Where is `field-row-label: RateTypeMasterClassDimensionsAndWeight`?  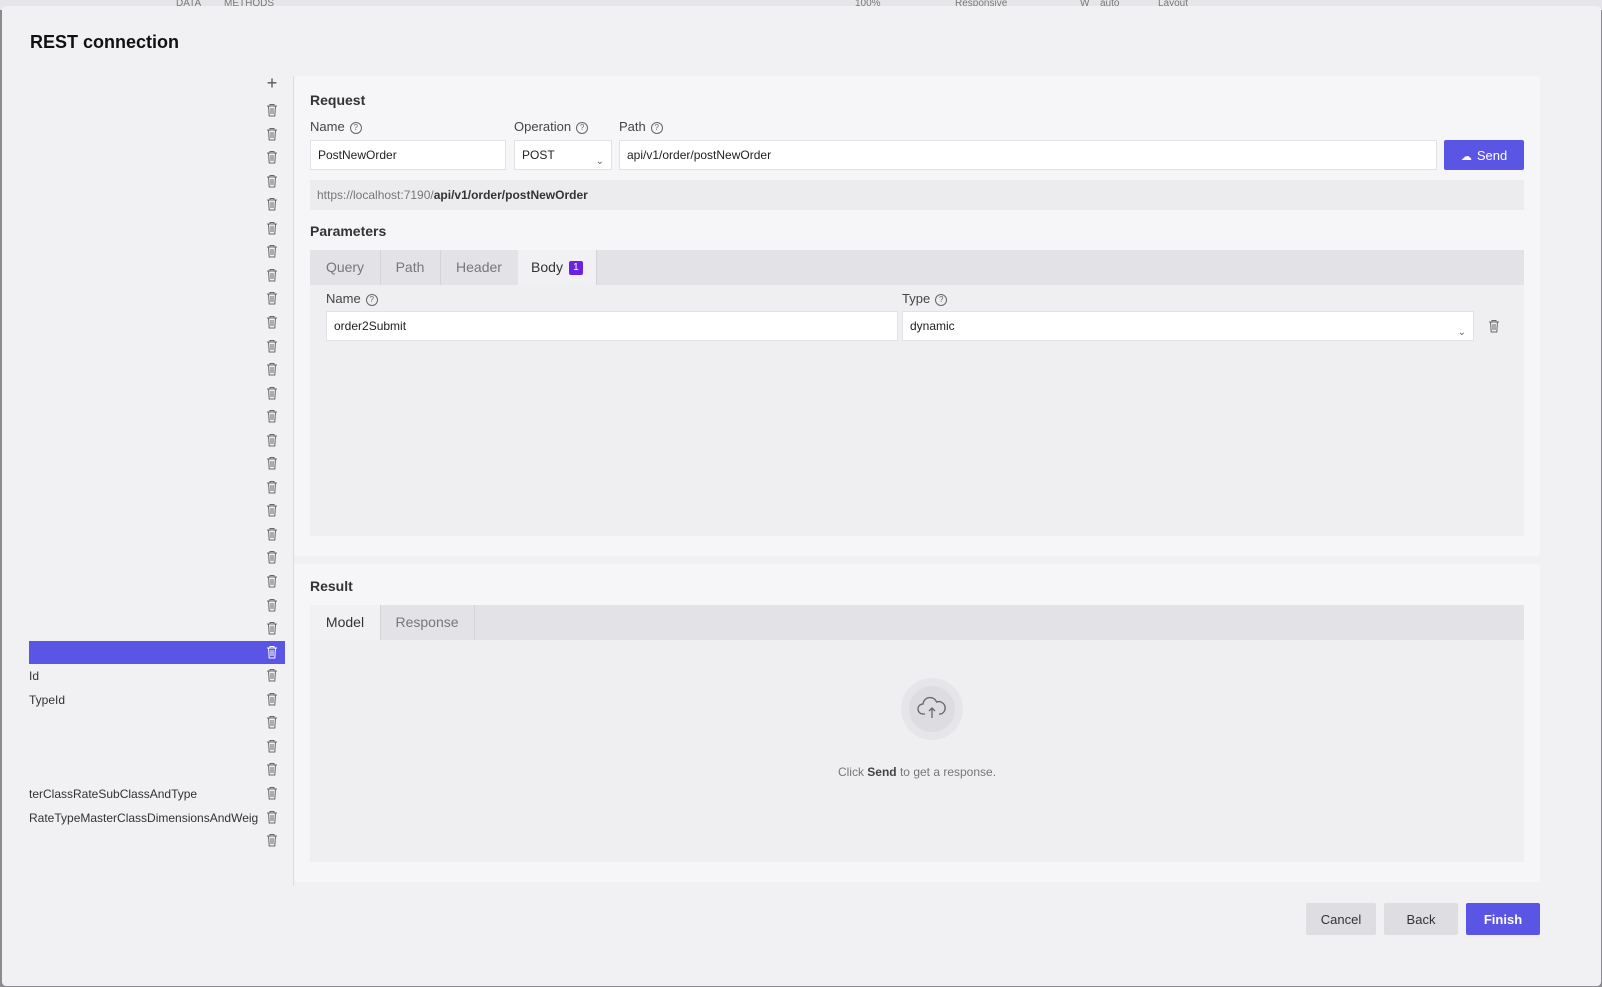 field-row-label: RateTypeMasterClassDimensionsAndWeight is located at coordinates (144, 817).